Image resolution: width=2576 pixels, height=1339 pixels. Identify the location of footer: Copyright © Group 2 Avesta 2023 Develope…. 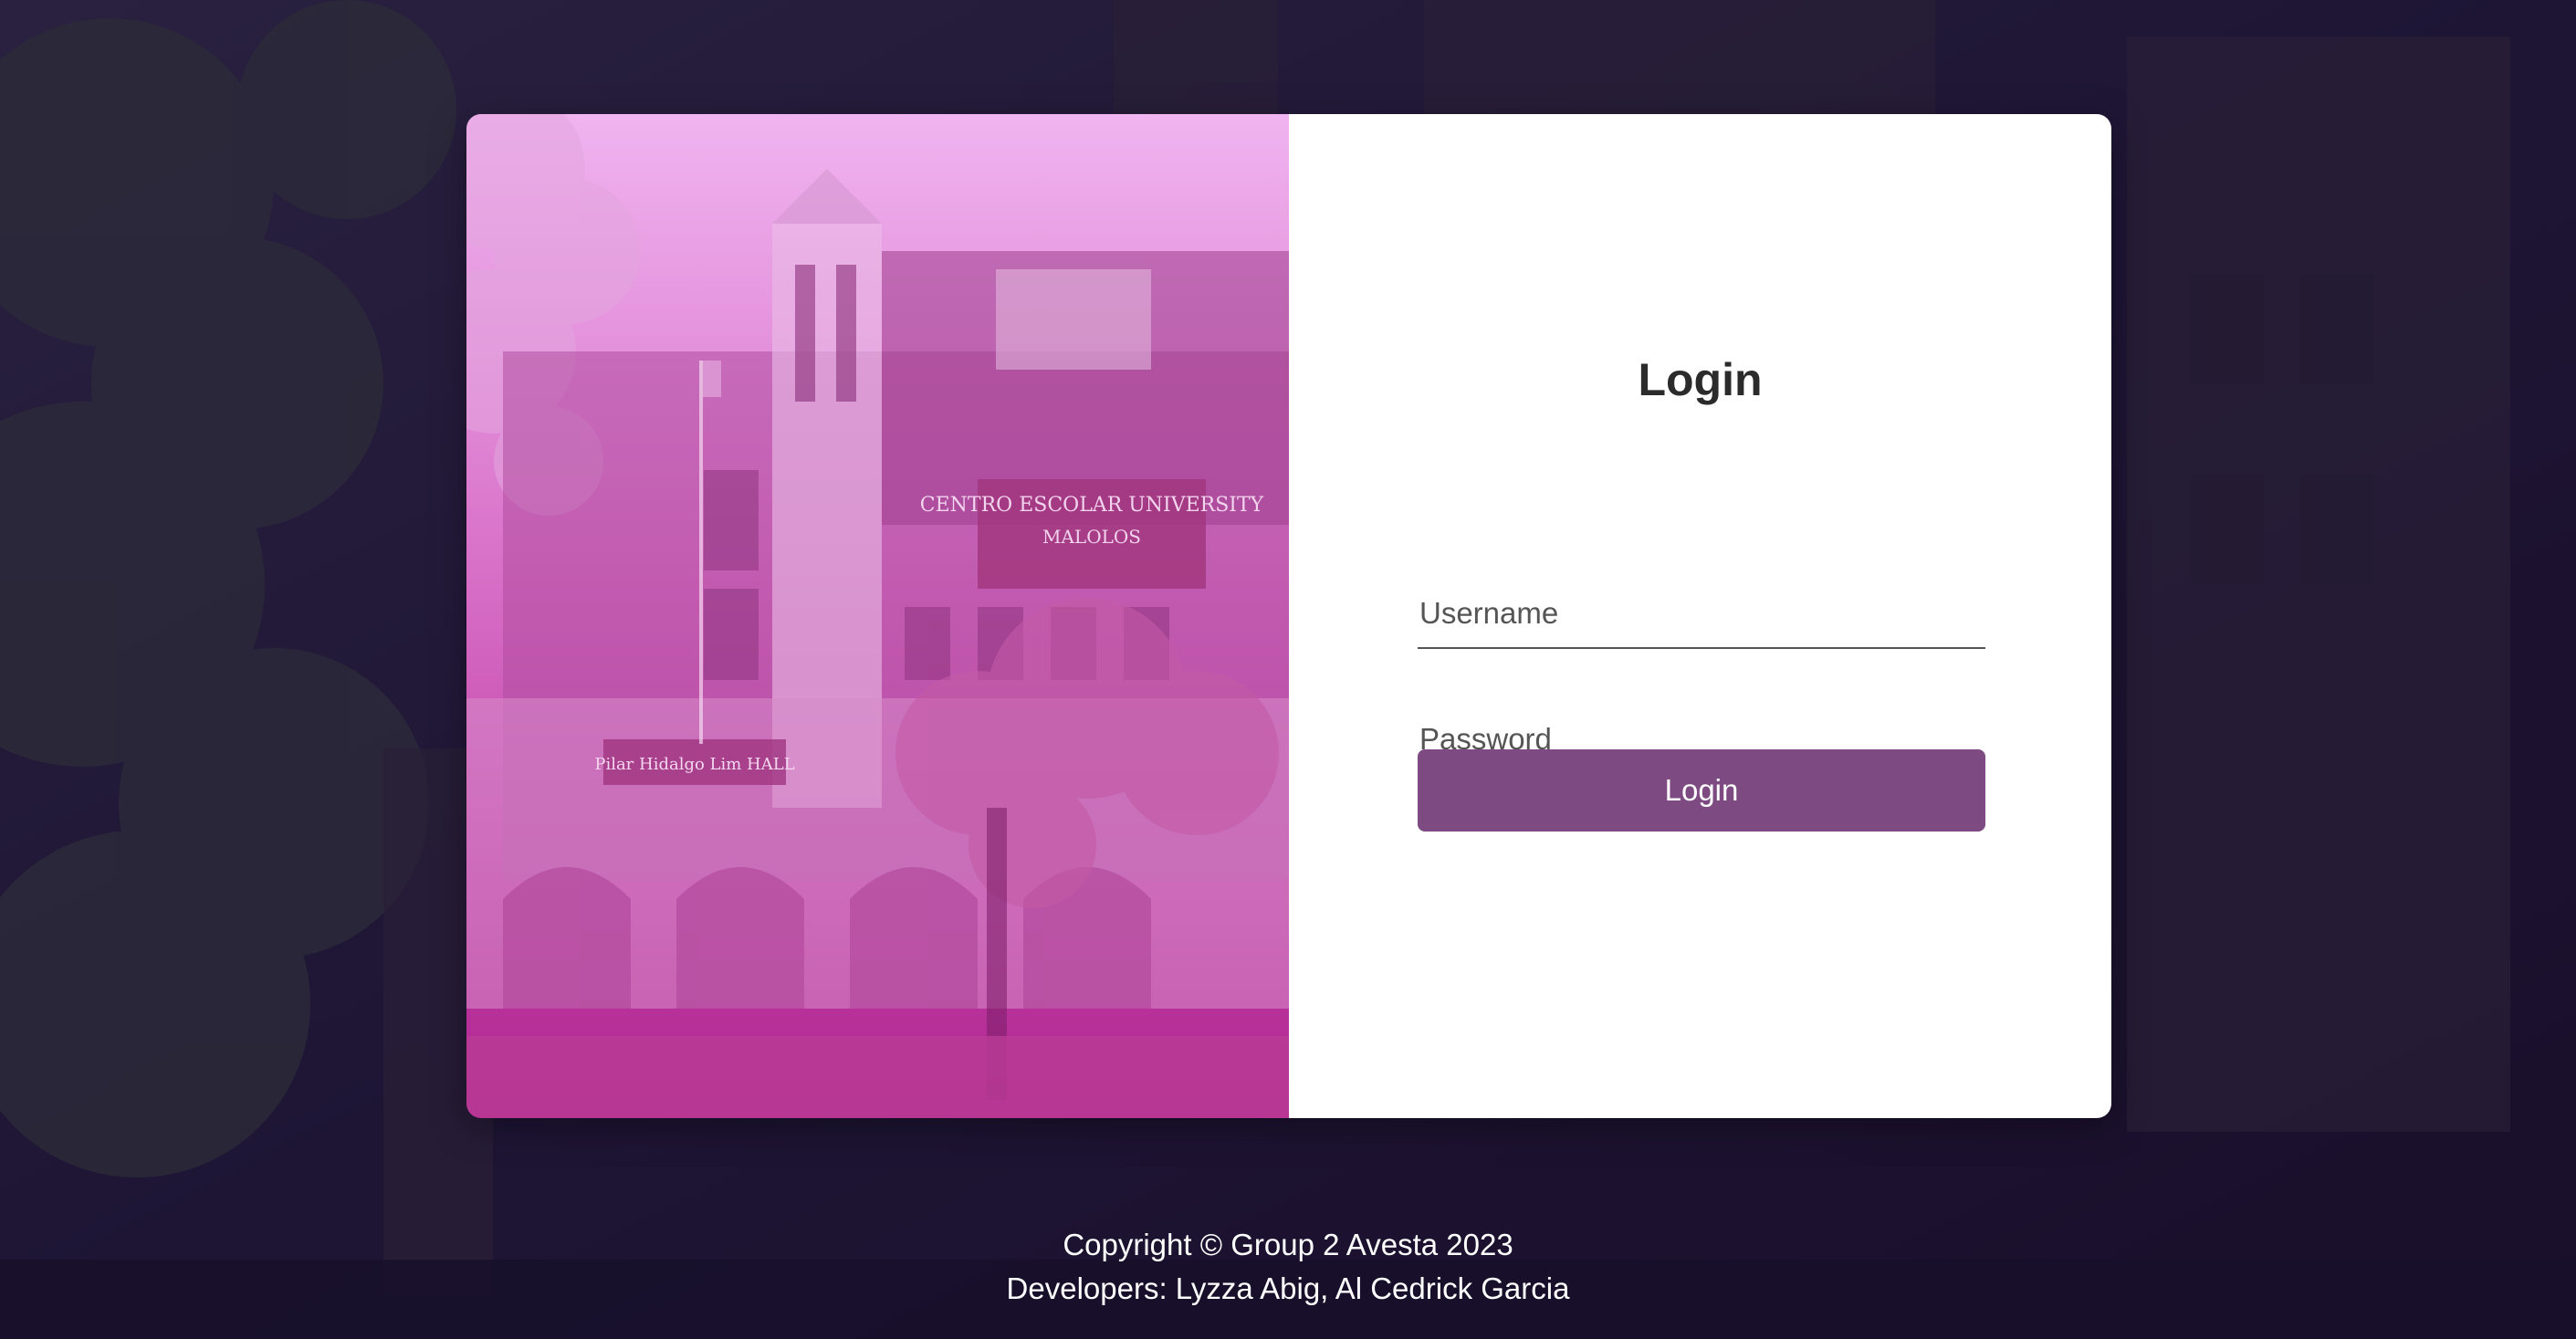
(1288, 1267).